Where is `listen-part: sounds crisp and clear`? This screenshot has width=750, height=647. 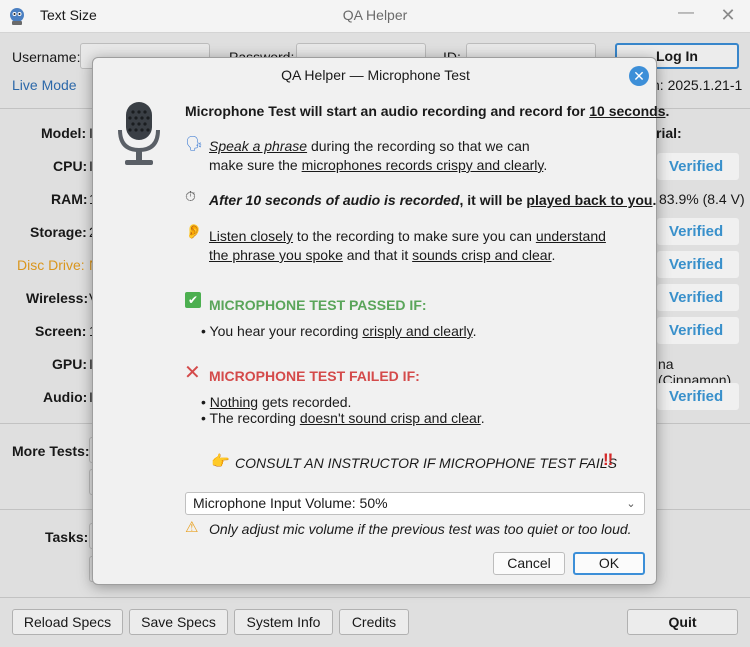
listen-part: sounds crisp and clear is located at coordinates (482, 255).